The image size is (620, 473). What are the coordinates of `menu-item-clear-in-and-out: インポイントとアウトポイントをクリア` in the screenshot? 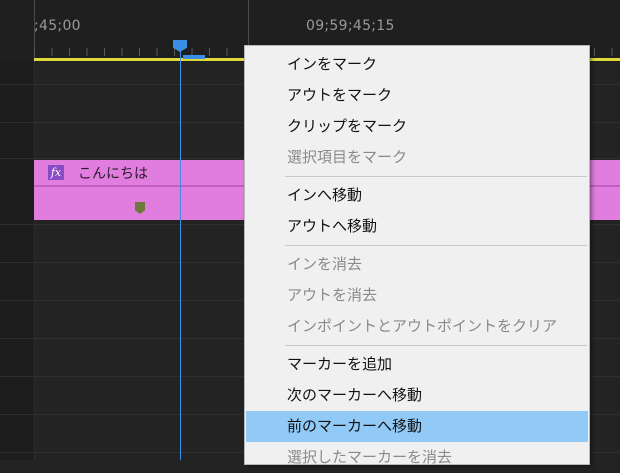 It's located at (422, 326).